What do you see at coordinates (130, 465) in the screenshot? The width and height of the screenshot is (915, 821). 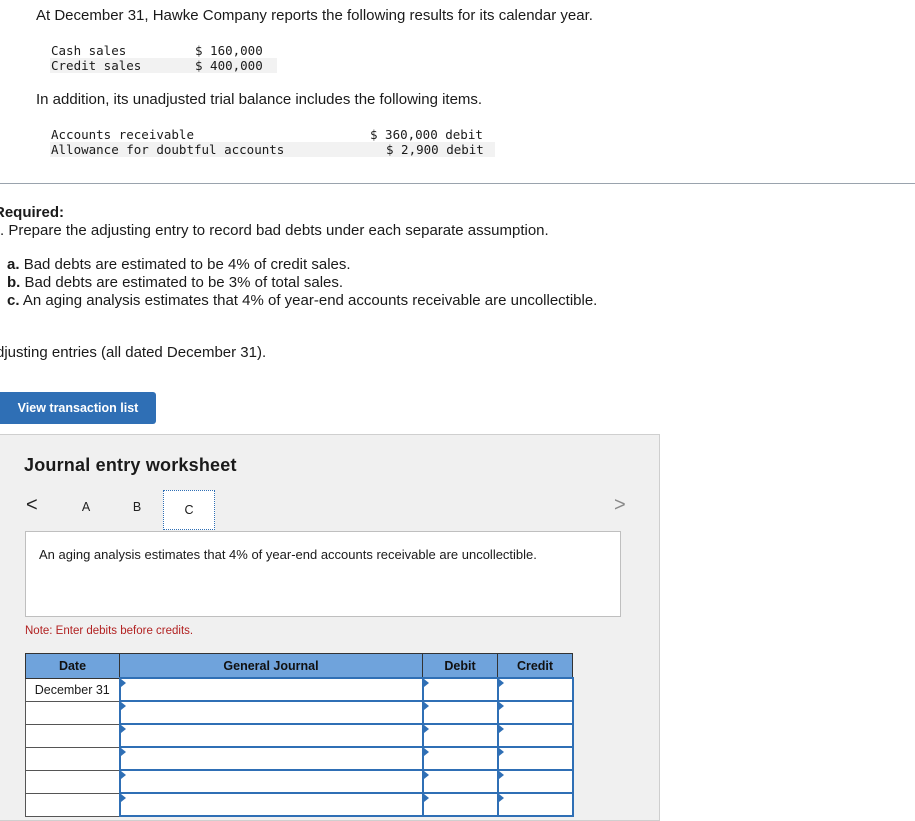 I see `worksheet-title: Journal entry worksheet` at bounding box center [130, 465].